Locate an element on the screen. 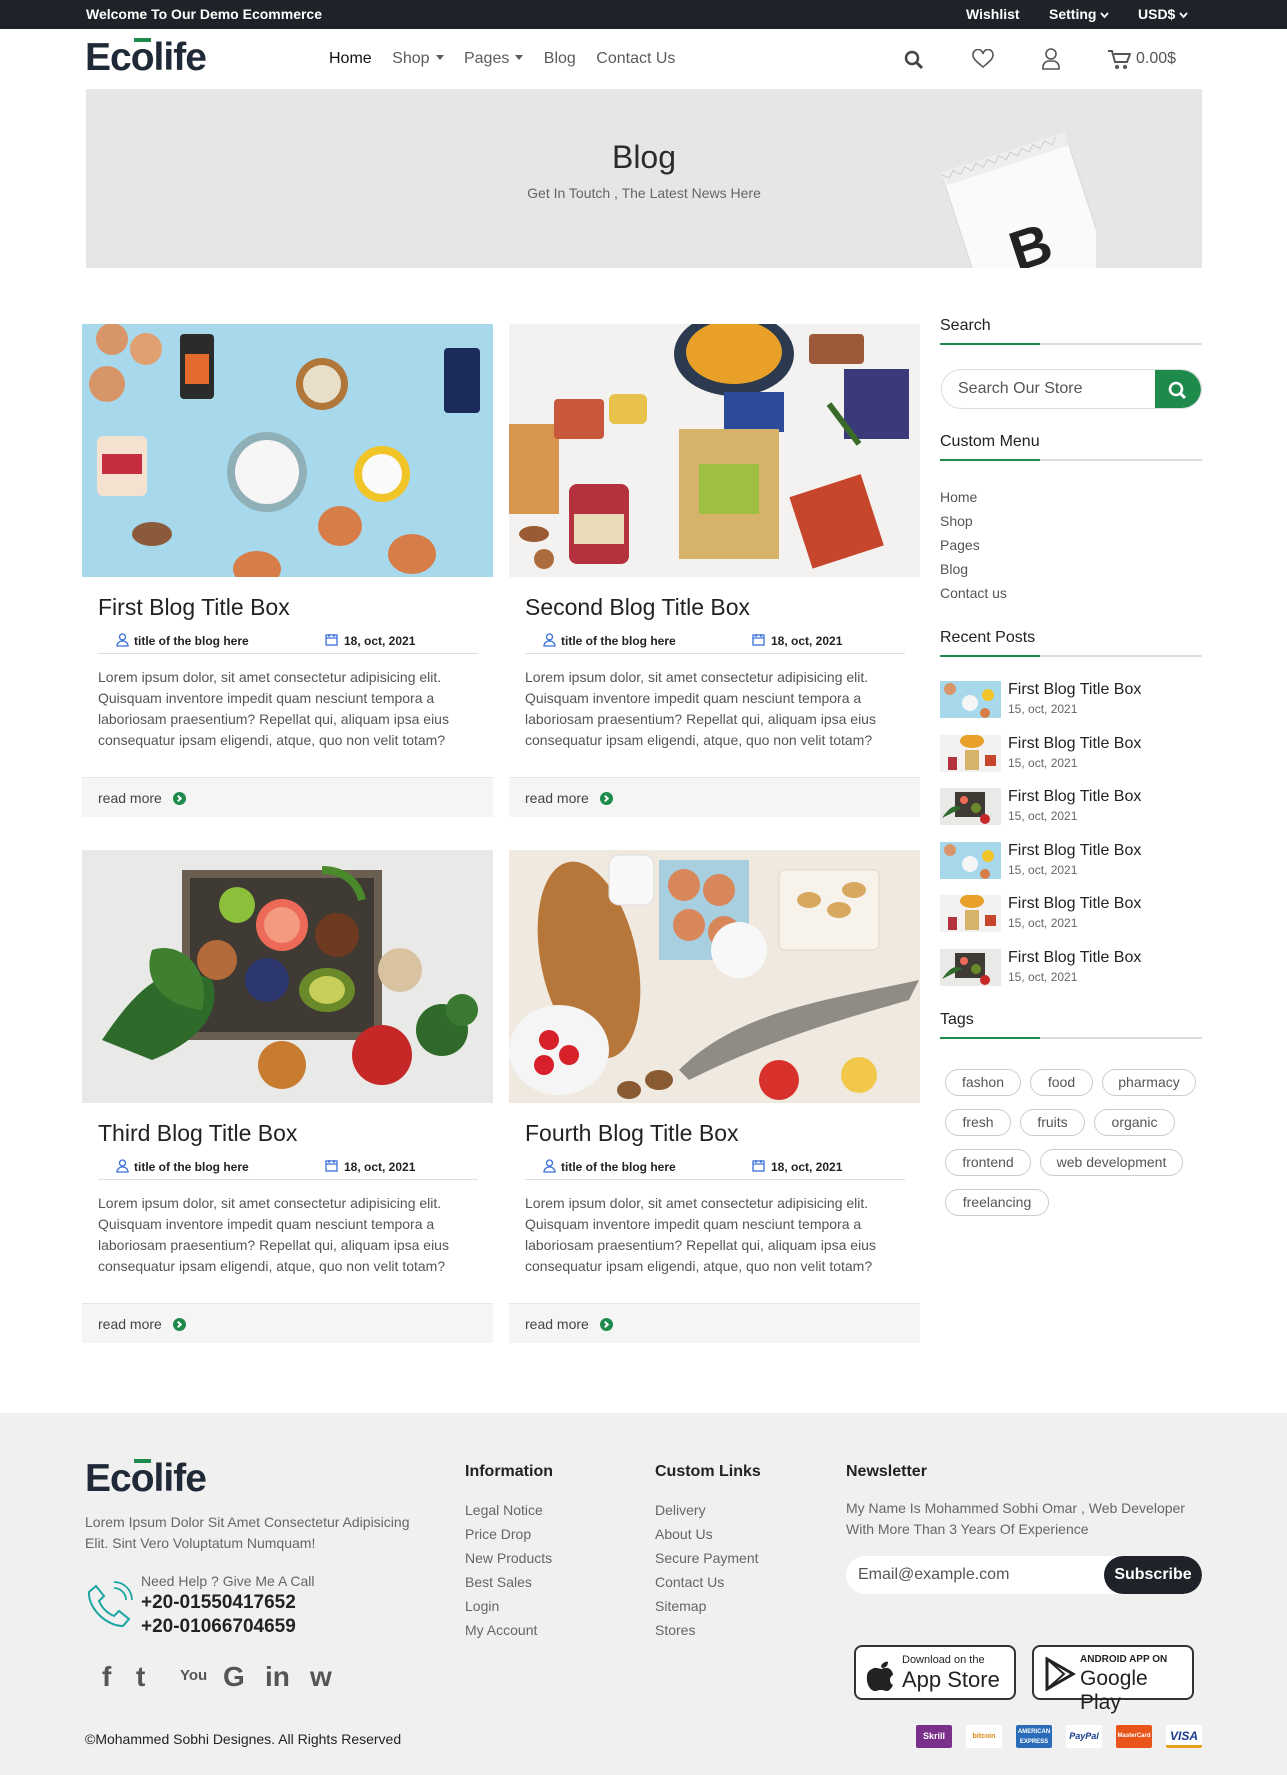  menu-item-home: Home is located at coordinates (350, 58).